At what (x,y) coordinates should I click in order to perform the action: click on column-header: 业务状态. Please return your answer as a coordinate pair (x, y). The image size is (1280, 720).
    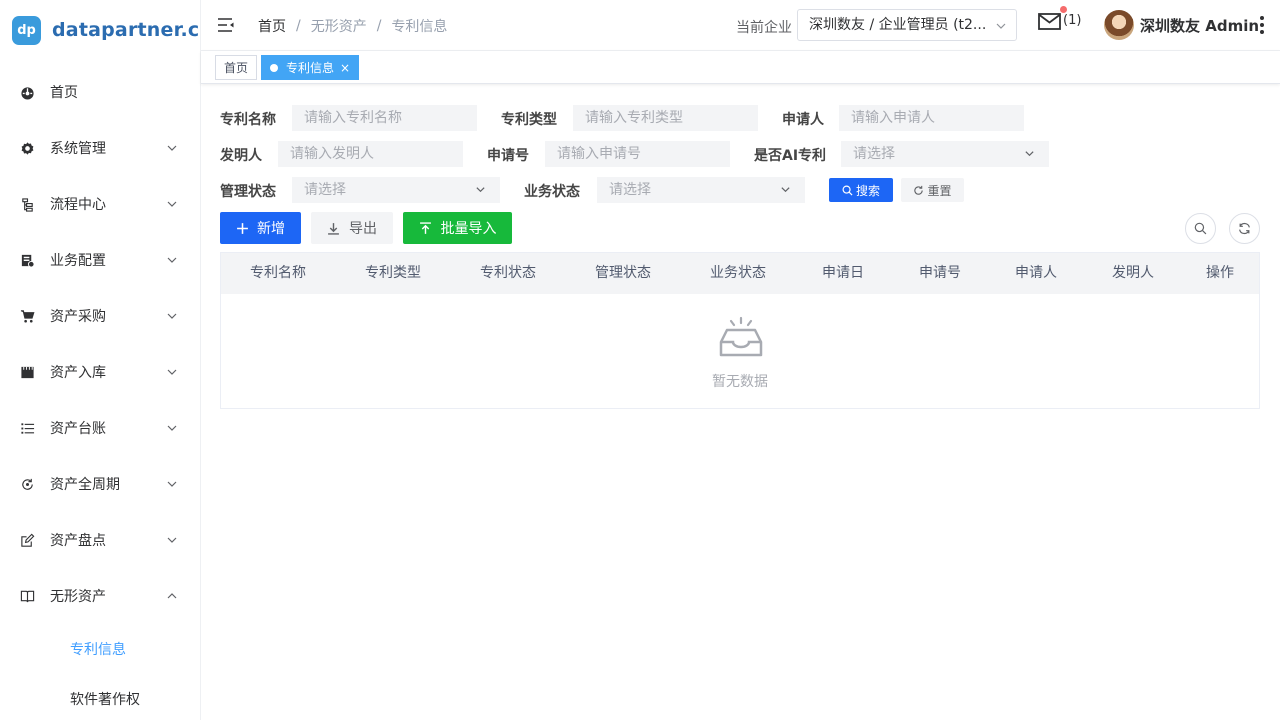
    Looking at the image, I should click on (738, 273).